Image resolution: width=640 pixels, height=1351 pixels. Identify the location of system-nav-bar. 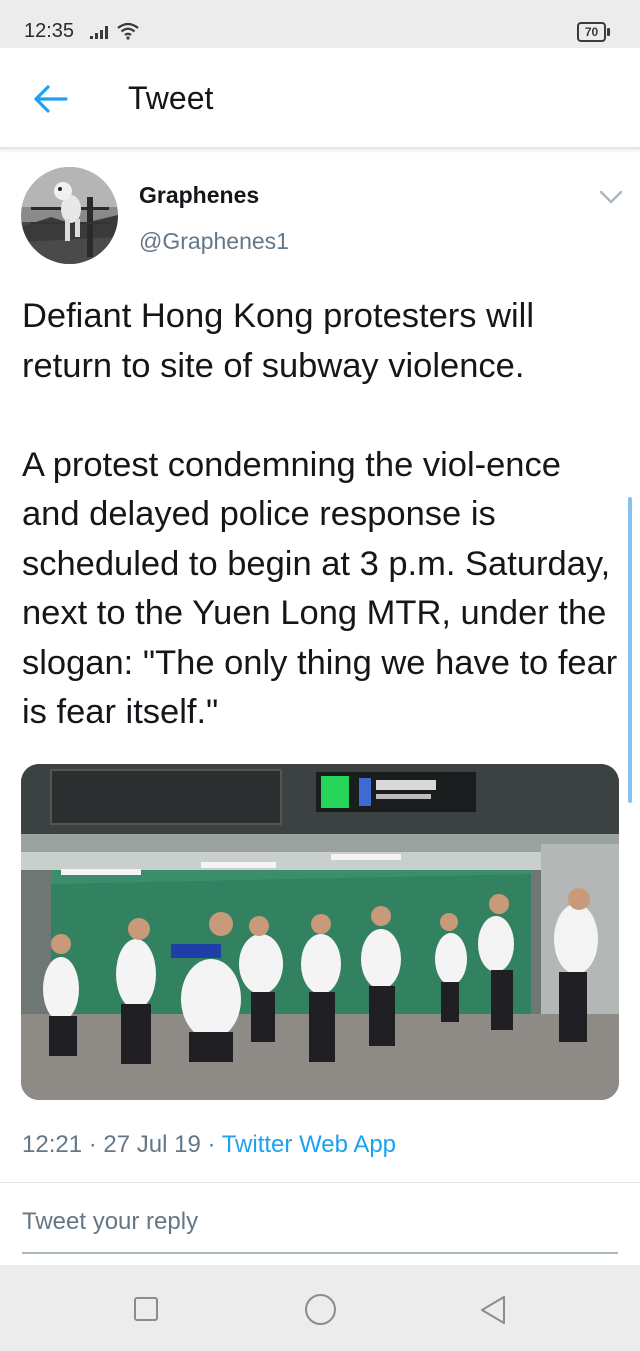
(320, 1308).